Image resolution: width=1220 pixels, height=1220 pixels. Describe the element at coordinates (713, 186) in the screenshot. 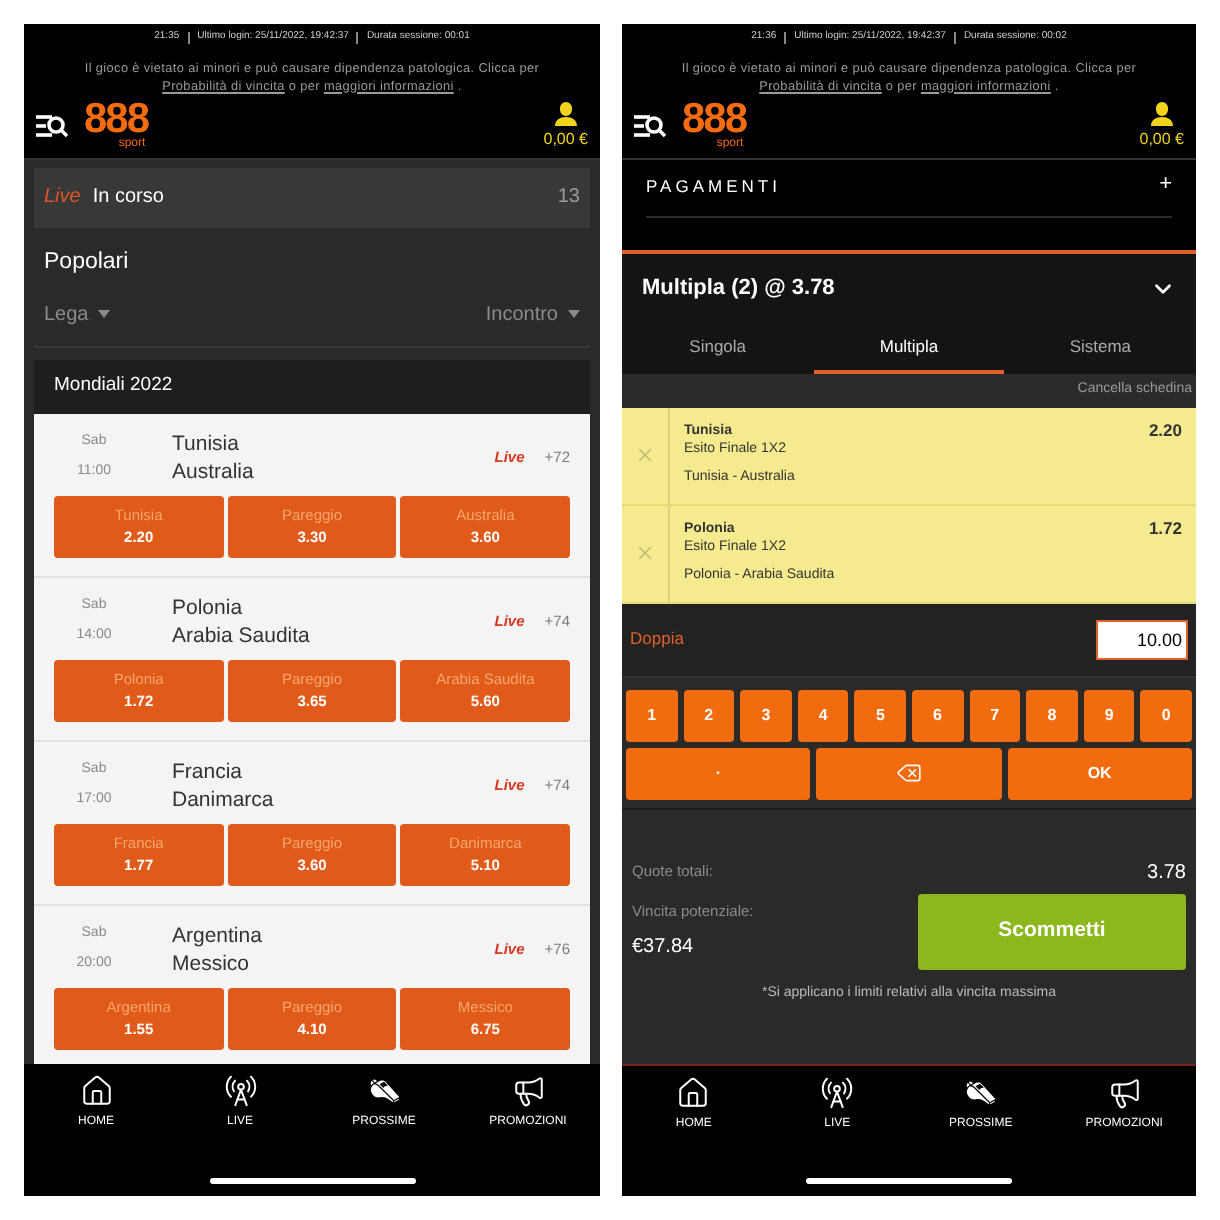

I see `section-title: PAGAMENTI` at that location.